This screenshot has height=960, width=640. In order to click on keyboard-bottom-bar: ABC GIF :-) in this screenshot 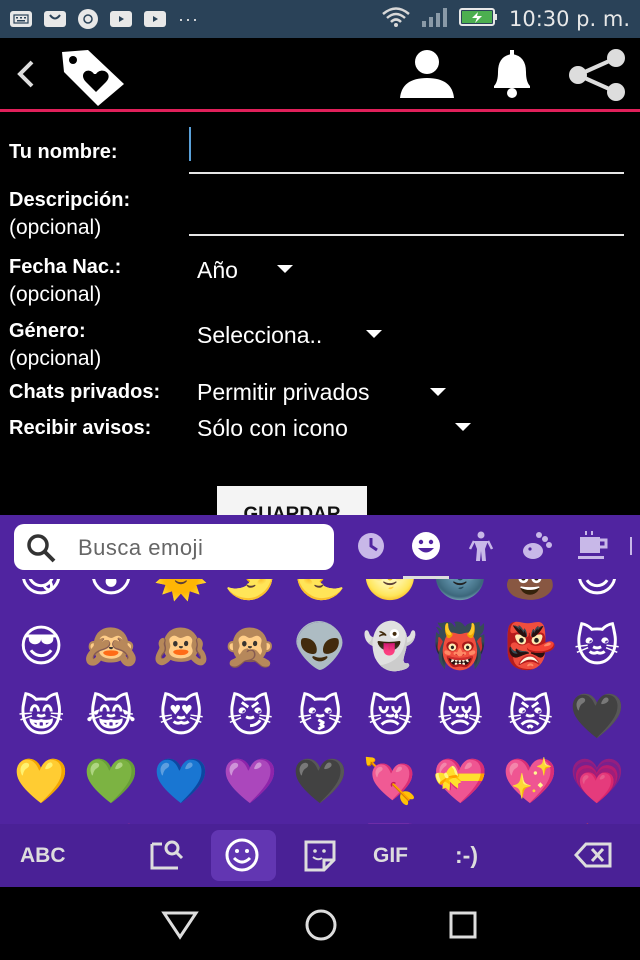, I will do `click(320, 855)`.